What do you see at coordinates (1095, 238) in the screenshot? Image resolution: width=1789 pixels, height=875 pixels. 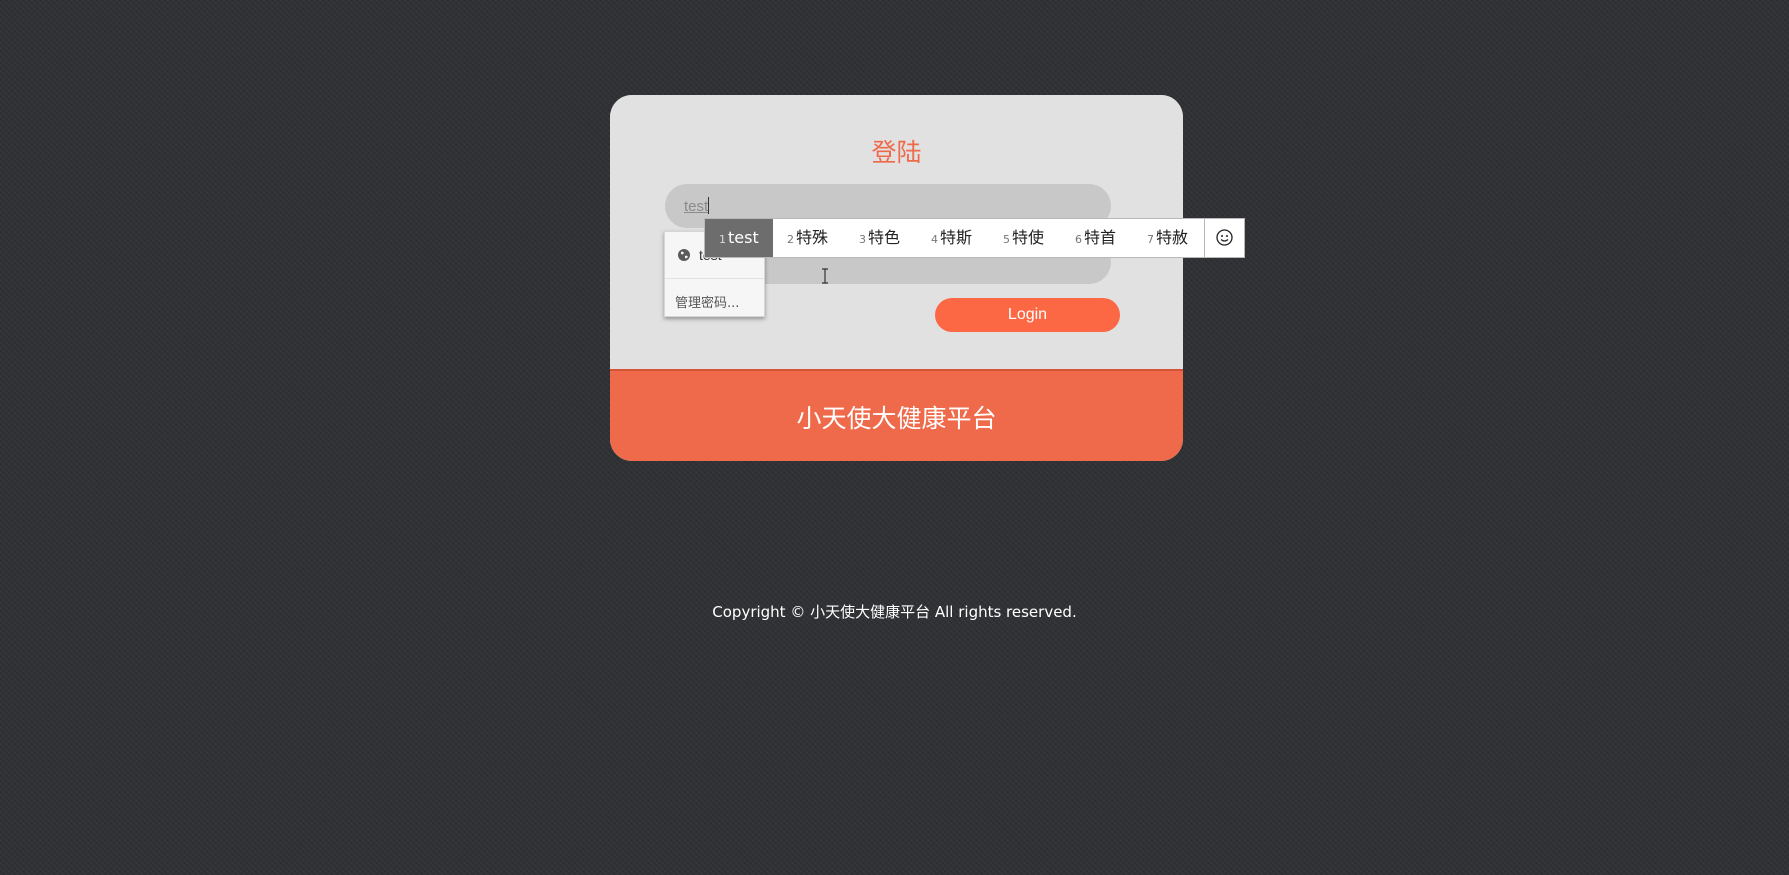 I see `ime-candidate: 6 特首` at bounding box center [1095, 238].